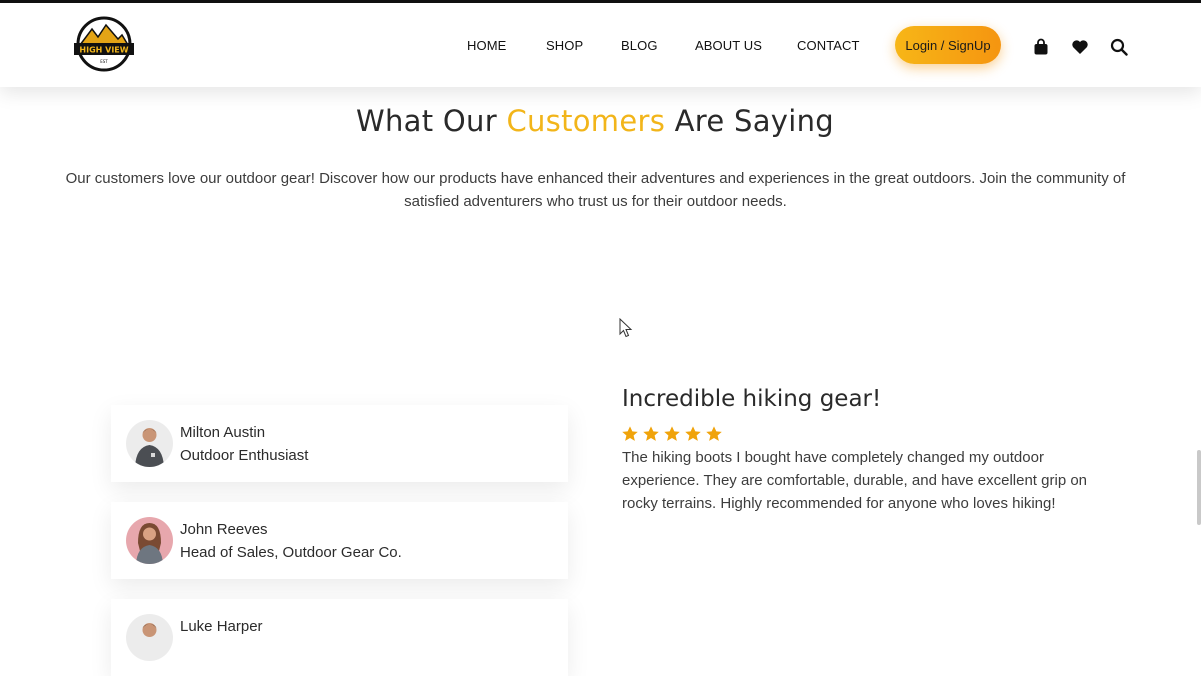  I want to click on testimonial-name: Milton Austin, so click(223, 432).